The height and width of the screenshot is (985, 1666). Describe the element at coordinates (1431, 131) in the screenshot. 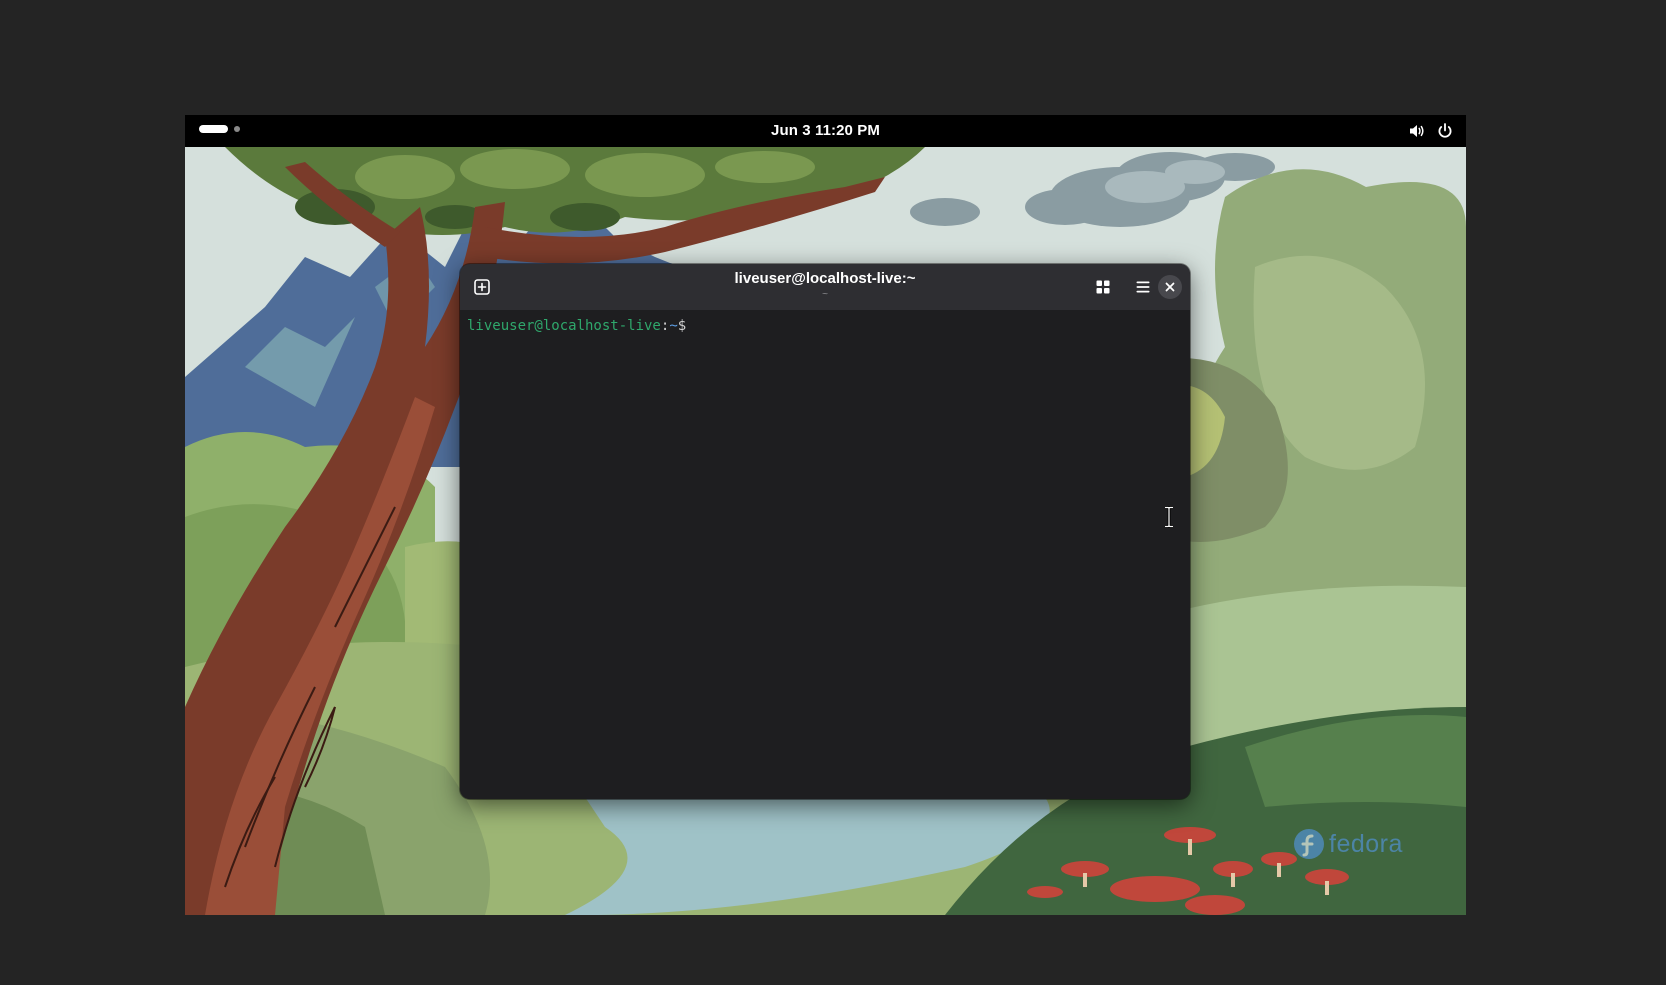

I see `system-tray` at that location.